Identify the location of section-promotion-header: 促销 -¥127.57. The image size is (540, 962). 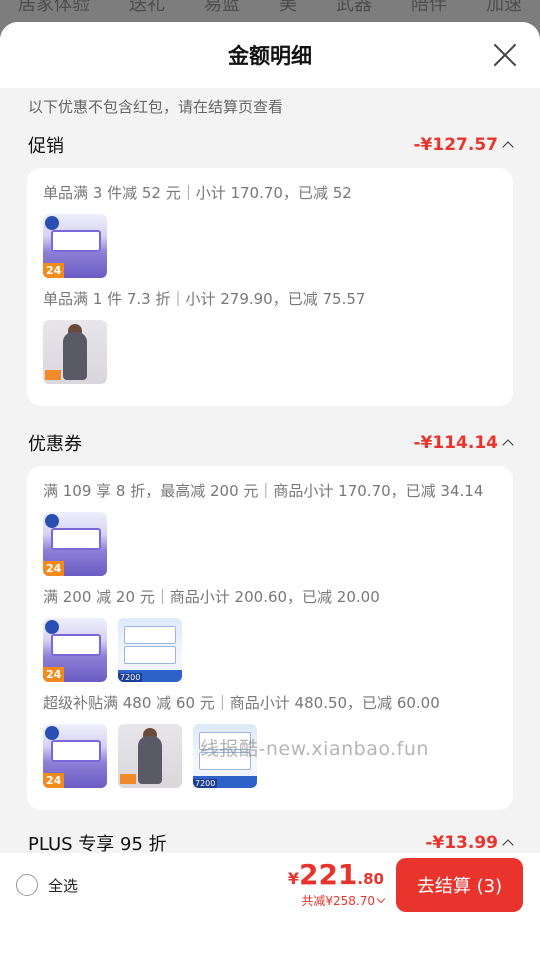
(270, 145).